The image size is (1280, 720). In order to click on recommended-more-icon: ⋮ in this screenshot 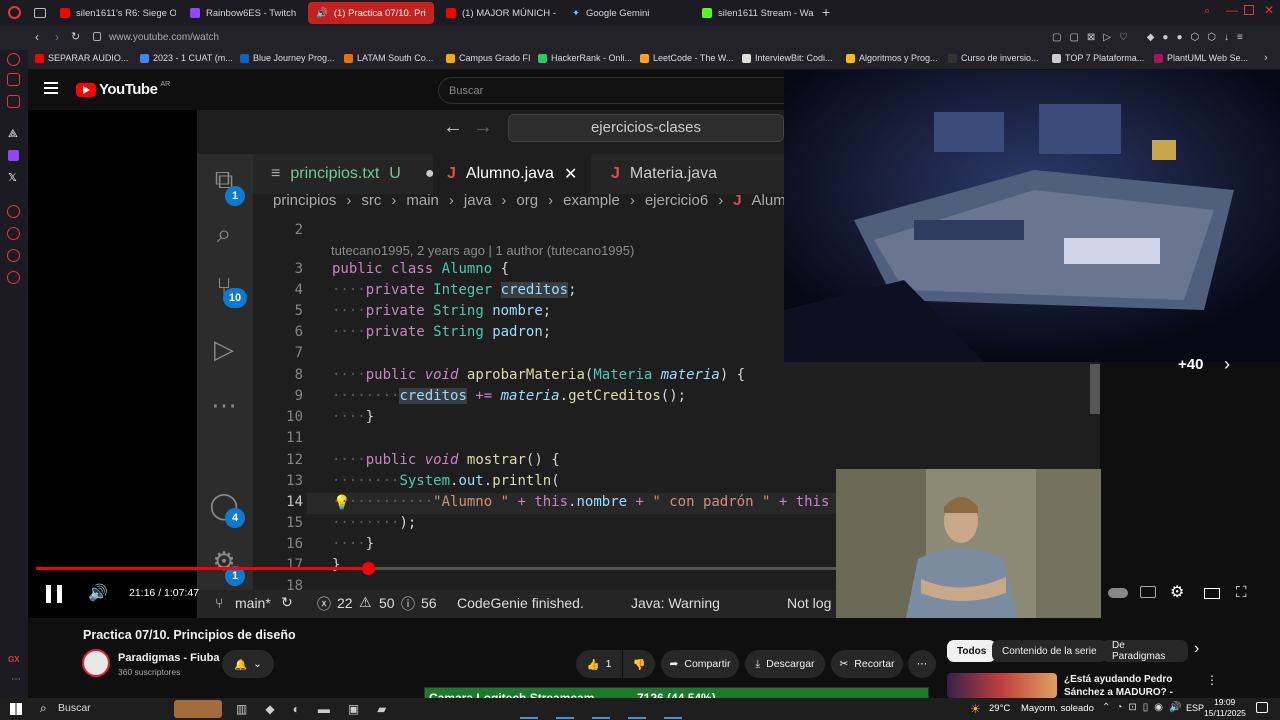, I will do `click(1212, 680)`.